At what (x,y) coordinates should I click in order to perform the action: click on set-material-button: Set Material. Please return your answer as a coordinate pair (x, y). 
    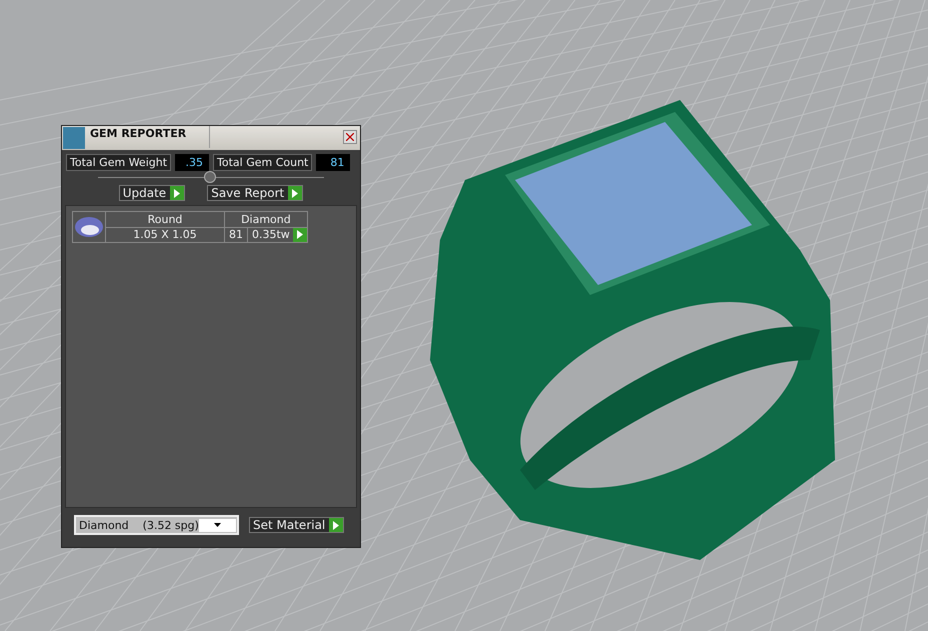
    Looking at the image, I should click on (296, 525).